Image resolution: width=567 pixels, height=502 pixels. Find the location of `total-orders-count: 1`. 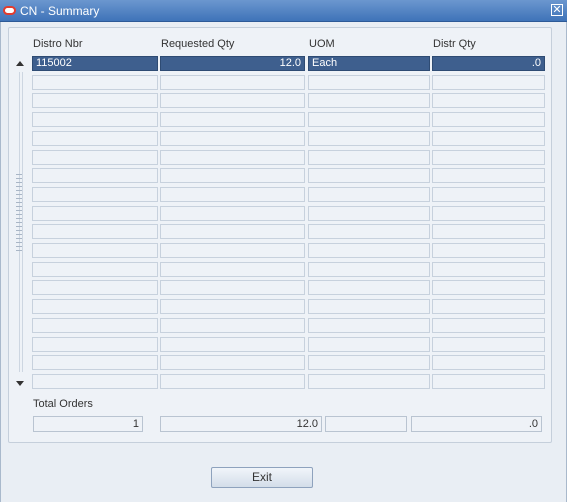

total-orders-count: 1 is located at coordinates (88, 424).